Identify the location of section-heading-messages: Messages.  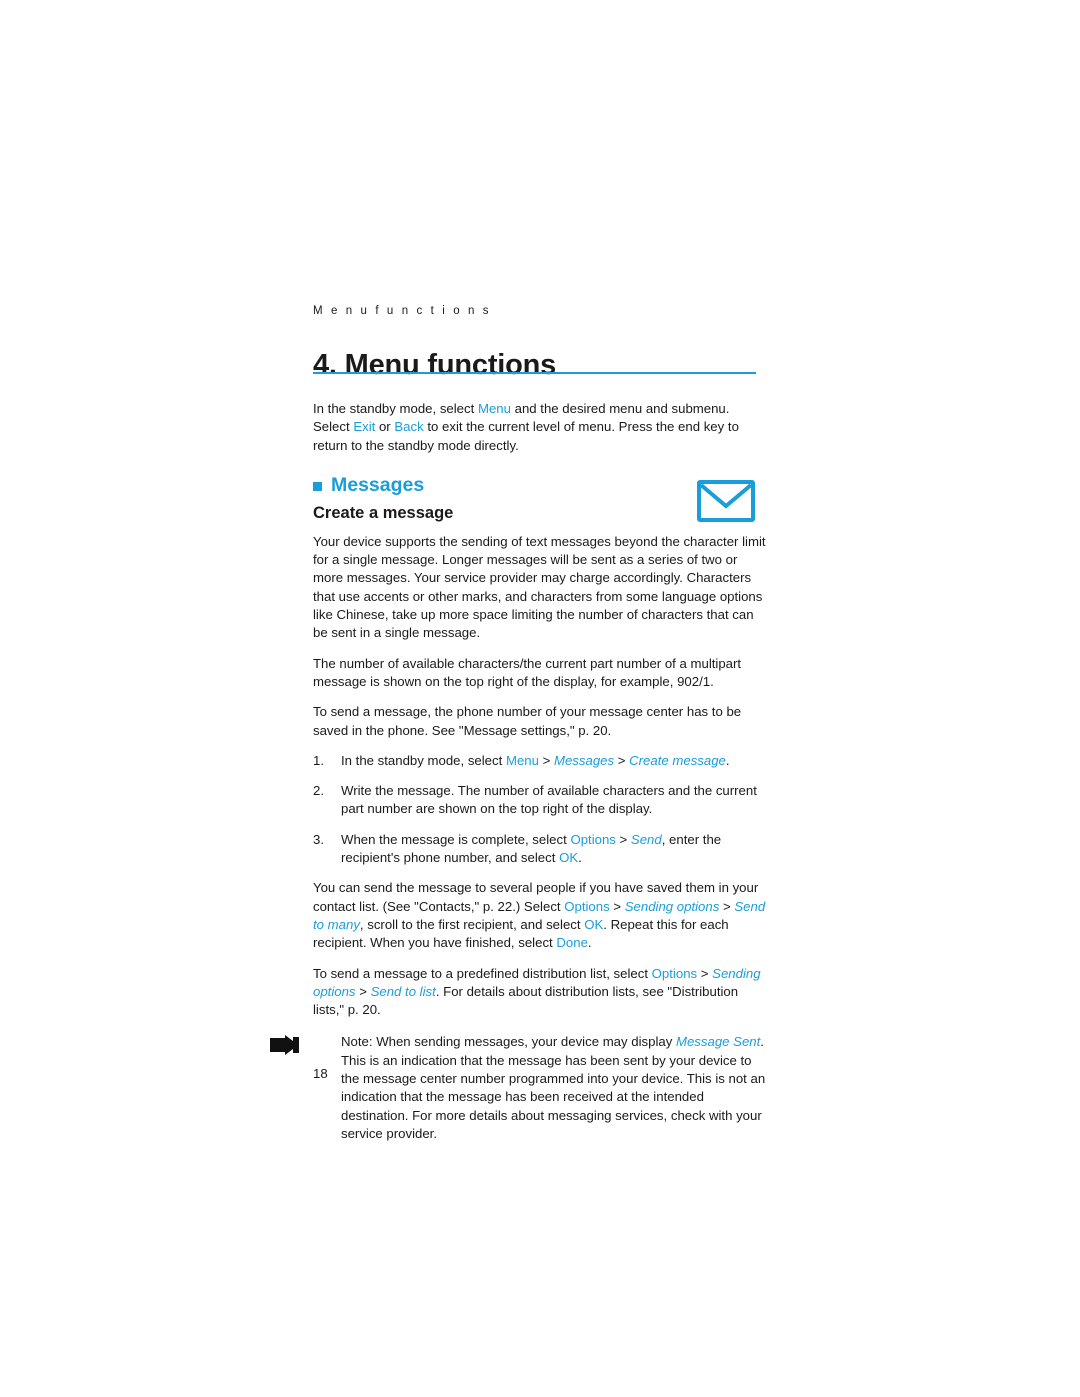
(540, 485).